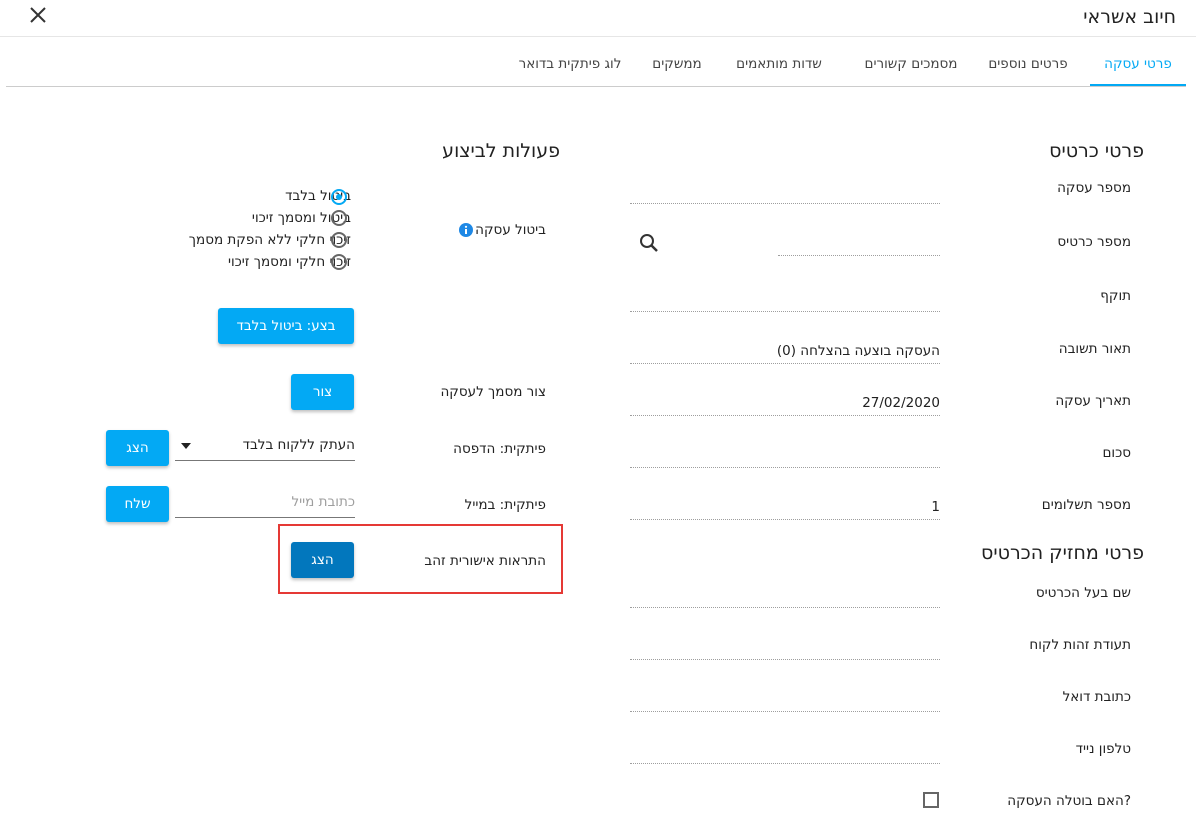  What do you see at coordinates (466, 229) in the screenshot?
I see `info-icon` at bounding box center [466, 229].